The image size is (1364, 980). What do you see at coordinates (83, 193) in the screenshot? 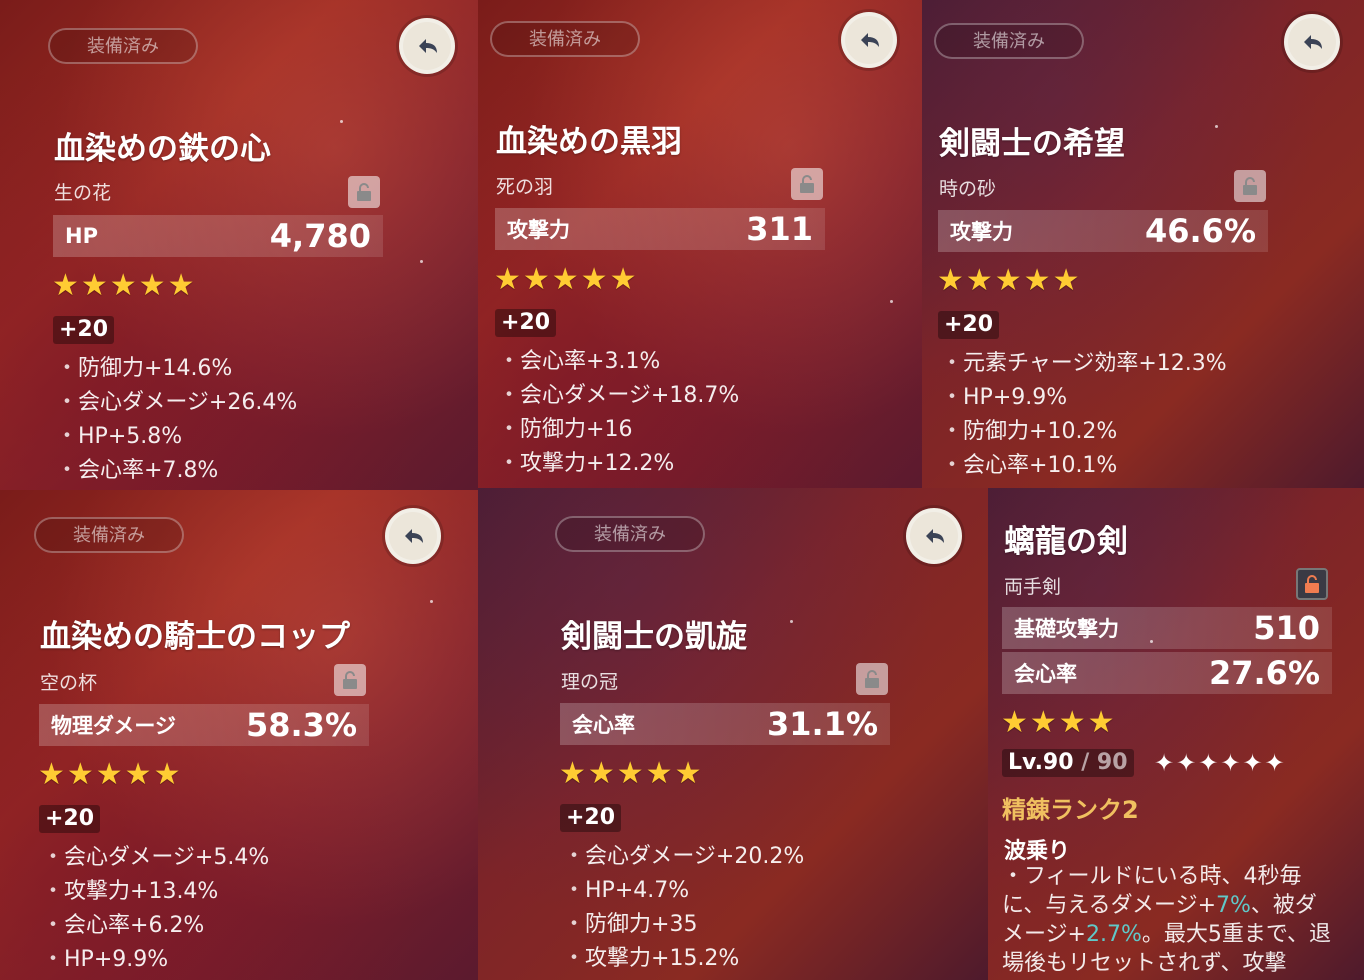
I see `artifact-slot: 生の花` at bounding box center [83, 193].